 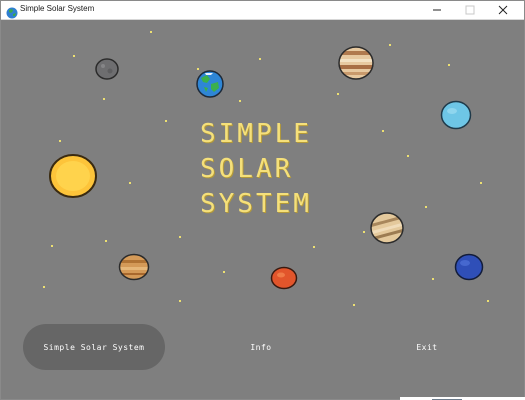 I want to click on title-line: SIMPLE, so click(x=256, y=134).